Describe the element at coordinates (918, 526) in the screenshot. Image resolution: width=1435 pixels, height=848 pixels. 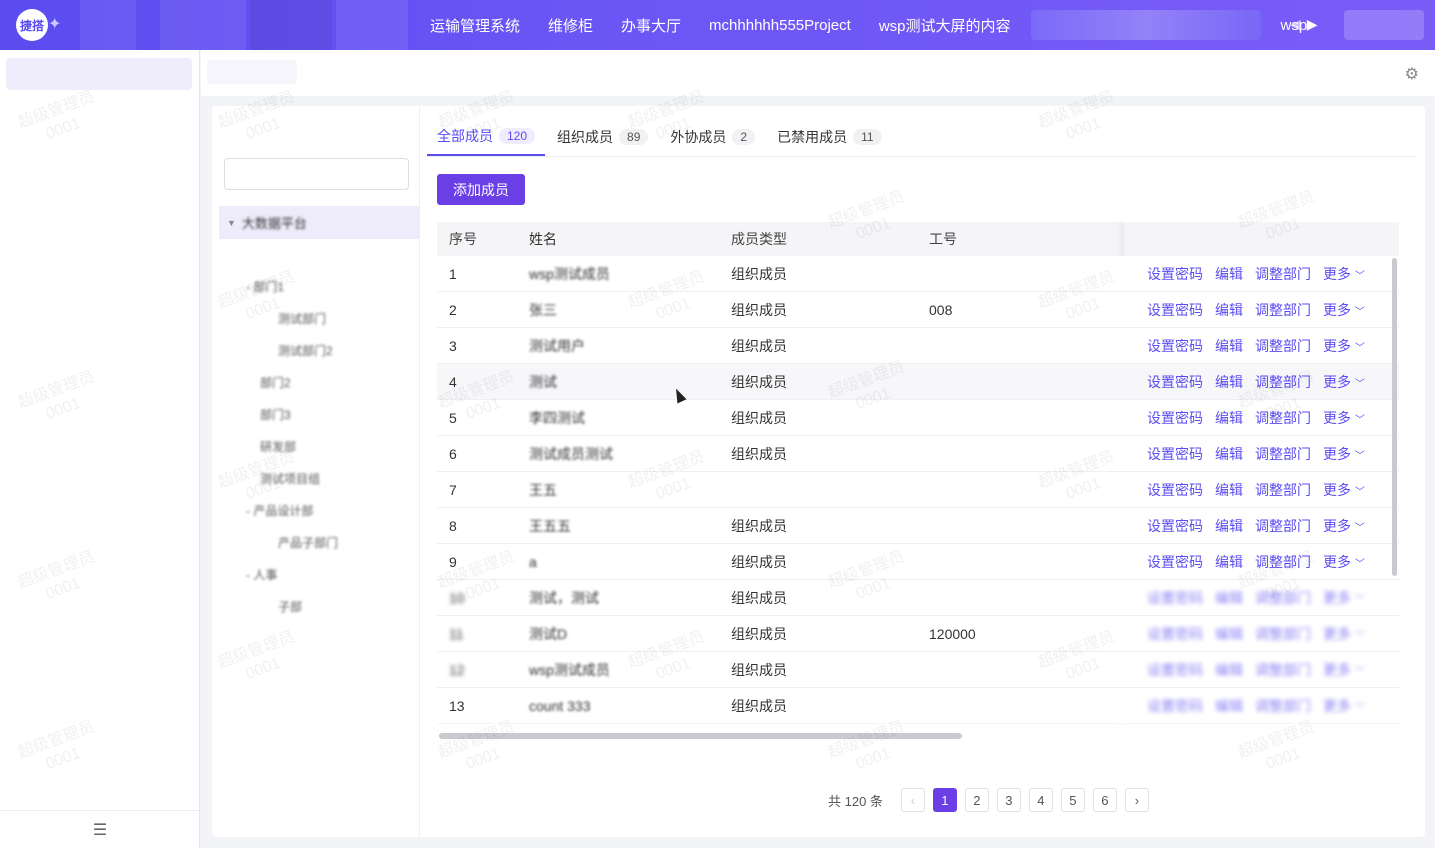
I see `table-row: 8 王五五 组织成员 设置密码 编辑 调整部门 更多 ﹀` at that location.